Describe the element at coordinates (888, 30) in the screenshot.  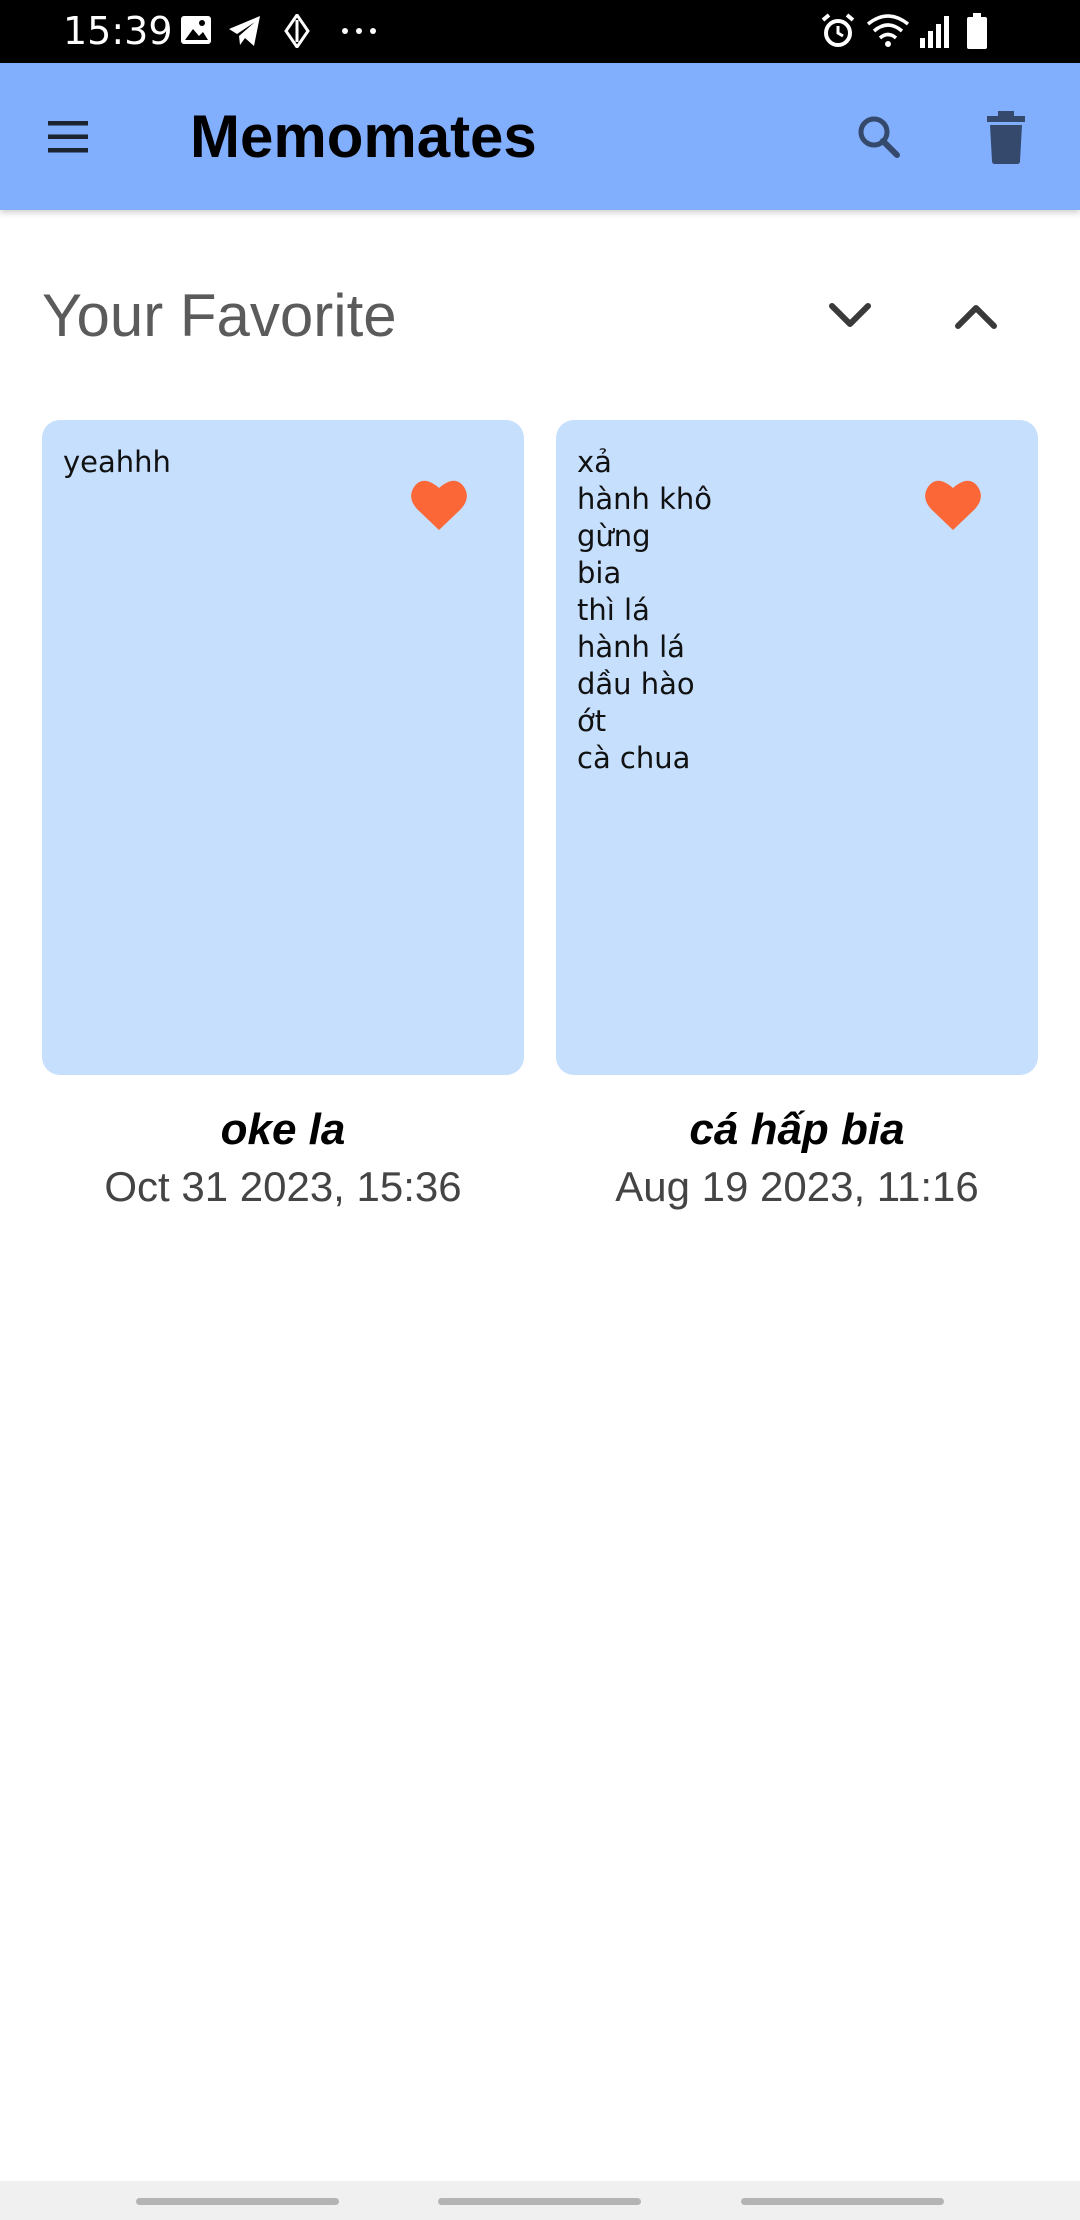
I see `wifi-icon` at that location.